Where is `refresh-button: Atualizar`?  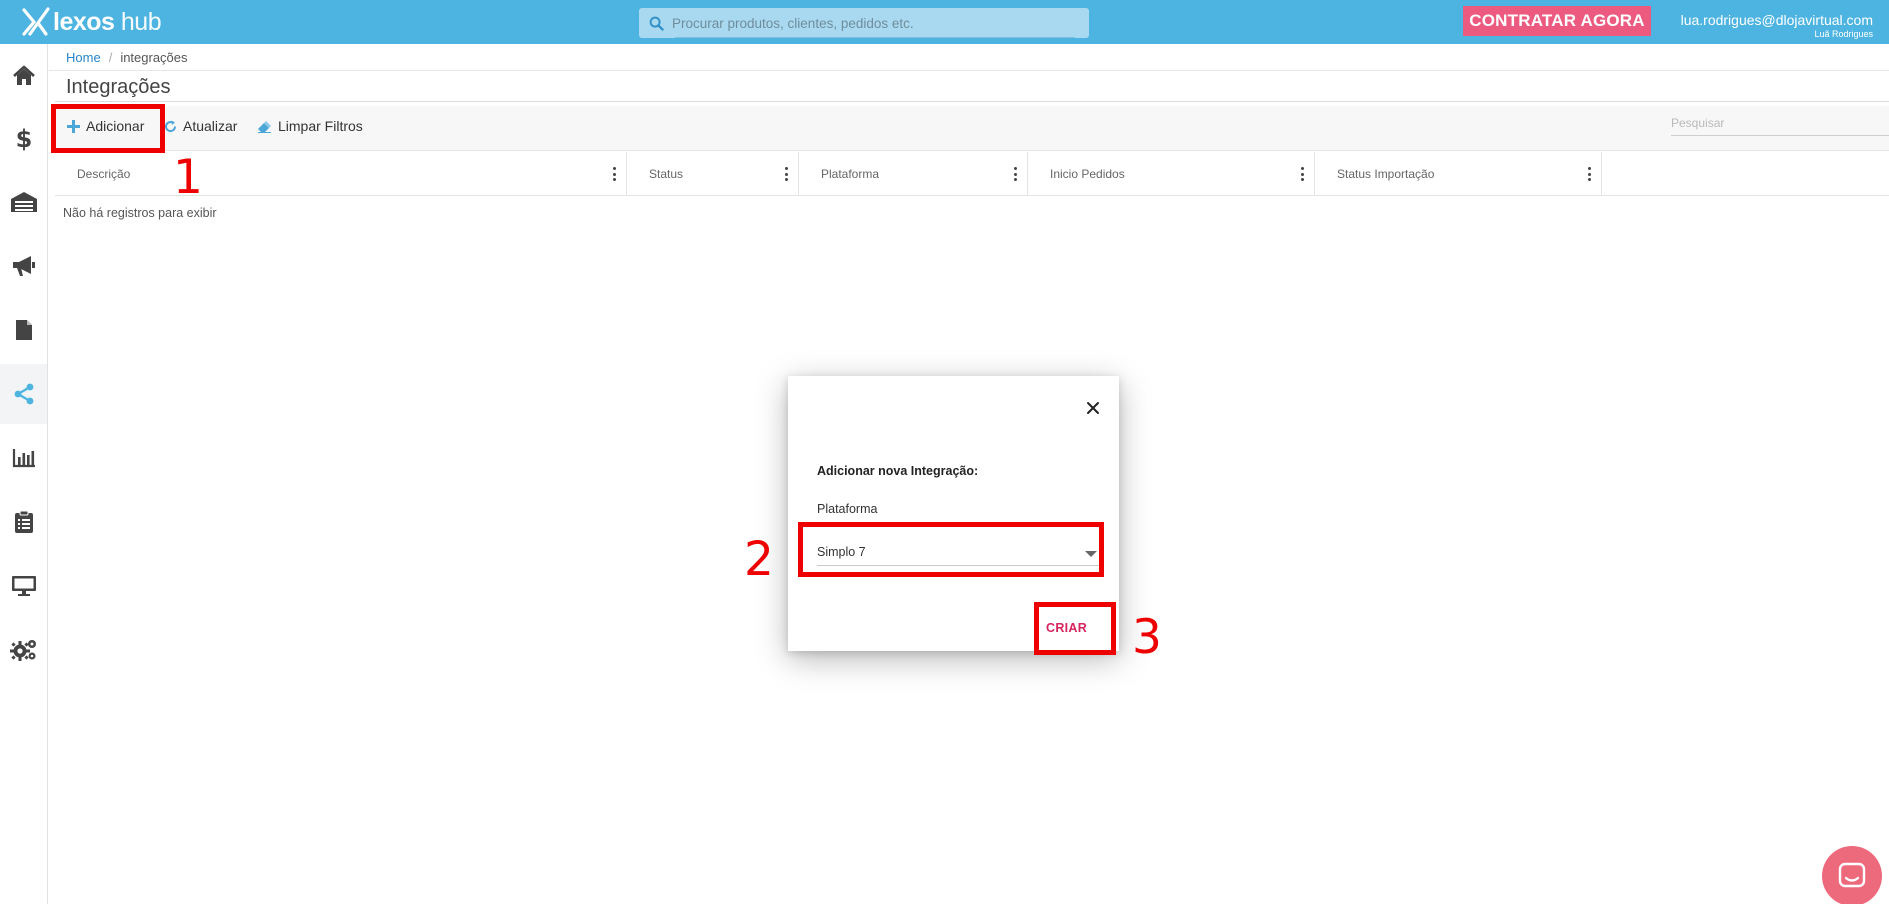
refresh-button: Atualizar is located at coordinates (200, 126).